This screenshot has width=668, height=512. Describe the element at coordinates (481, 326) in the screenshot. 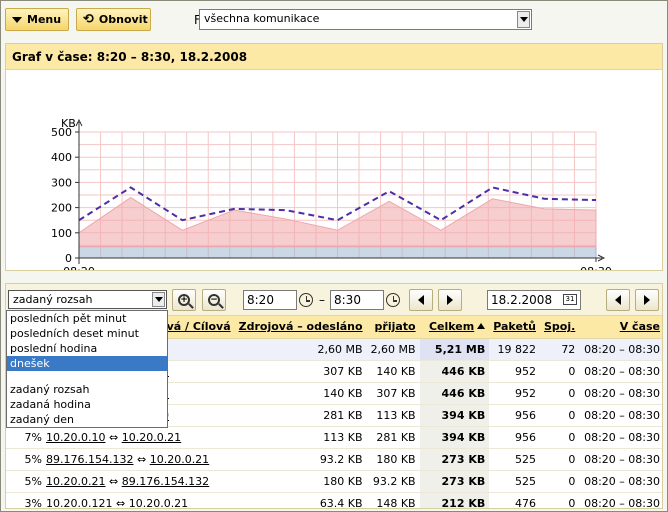

I see `sort-ascending-icon` at that location.